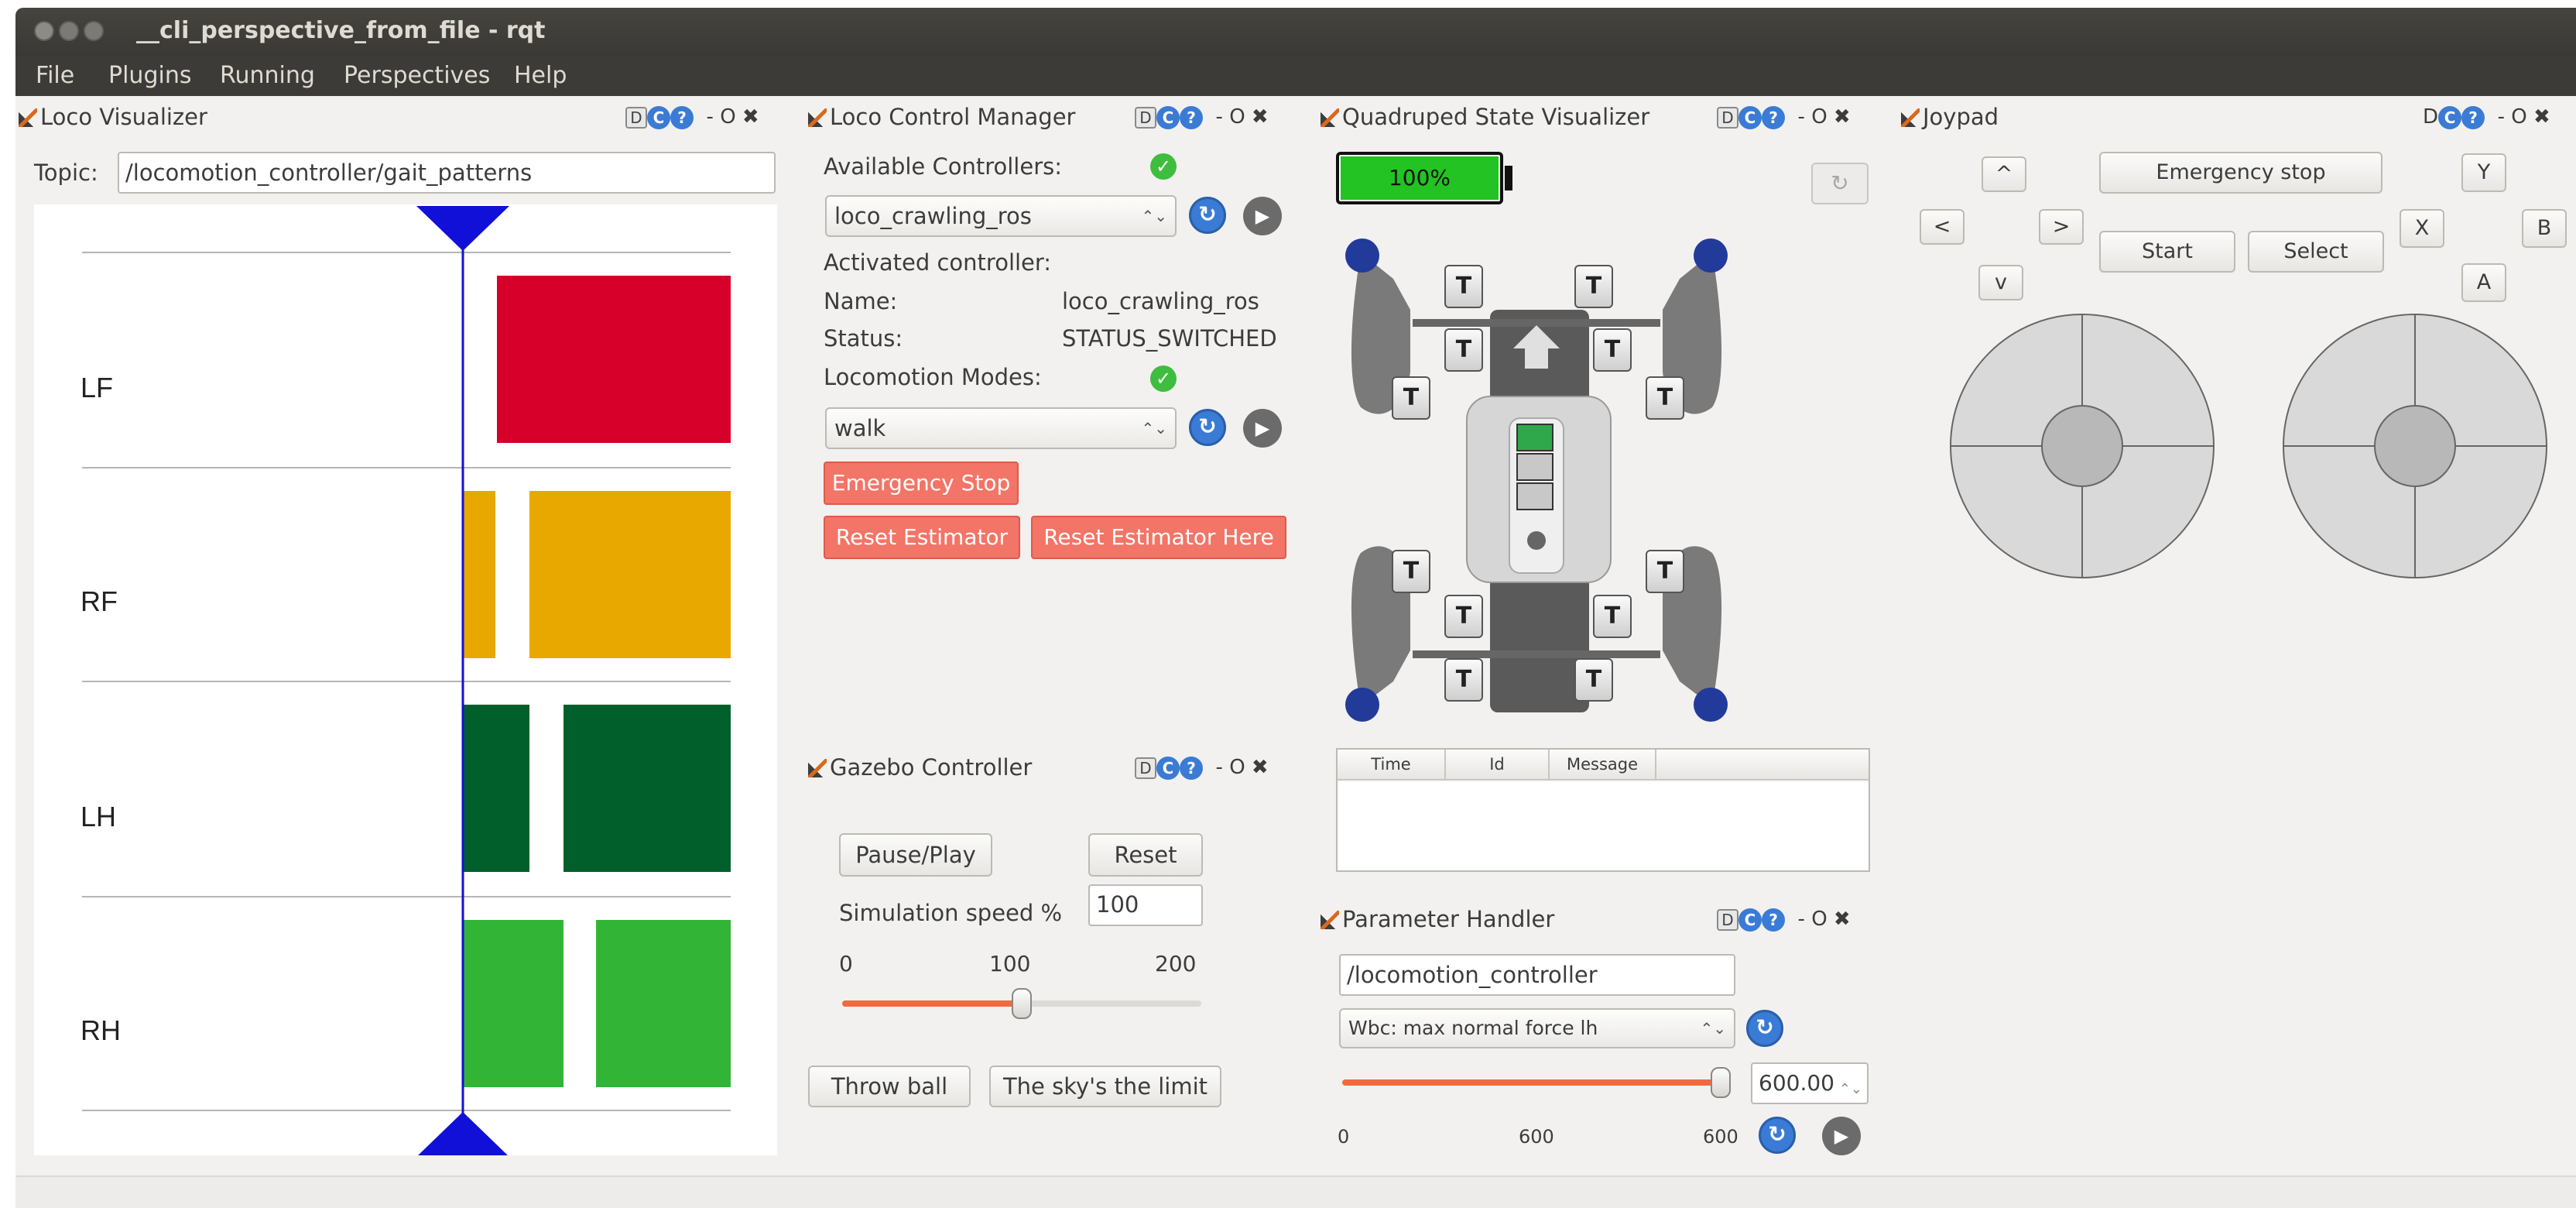 This screenshot has height=1208, width=2576. What do you see at coordinates (540, 75) in the screenshot?
I see `menu-help: Help` at bounding box center [540, 75].